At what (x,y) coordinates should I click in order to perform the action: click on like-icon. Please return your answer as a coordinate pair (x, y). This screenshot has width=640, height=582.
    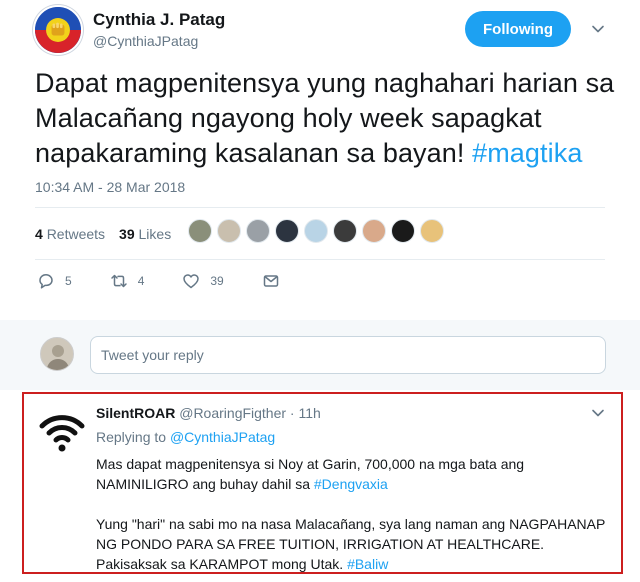
    Looking at the image, I should click on (191, 281).